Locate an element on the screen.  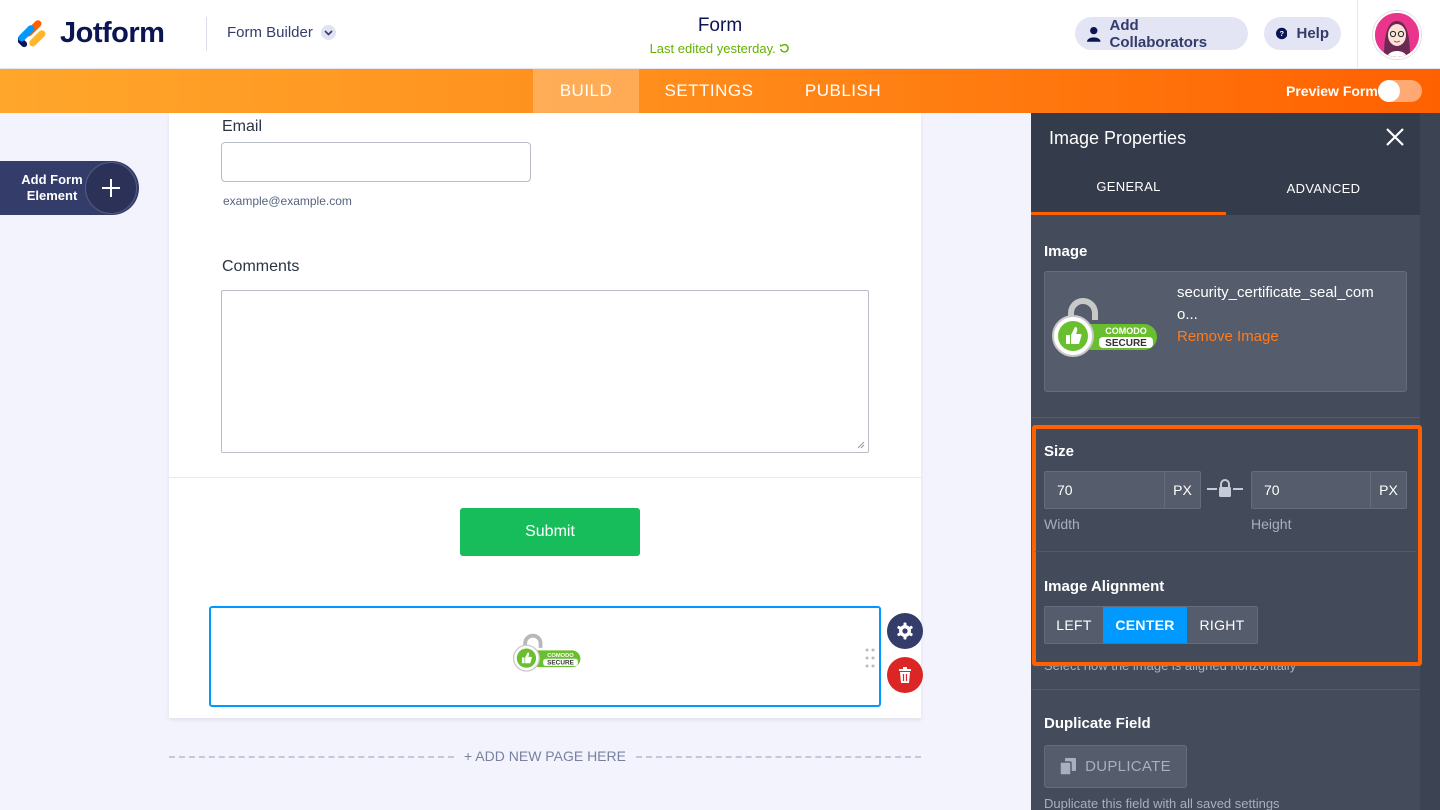
toggle-knob is located at coordinates (1389, 91).